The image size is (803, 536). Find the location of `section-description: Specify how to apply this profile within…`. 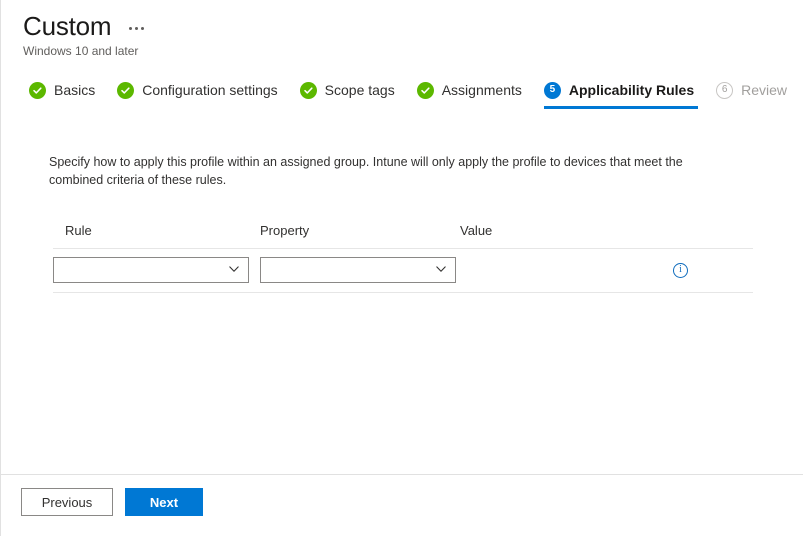

section-description: Specify how to apply this profile within… is located at coordinates (366, 171).